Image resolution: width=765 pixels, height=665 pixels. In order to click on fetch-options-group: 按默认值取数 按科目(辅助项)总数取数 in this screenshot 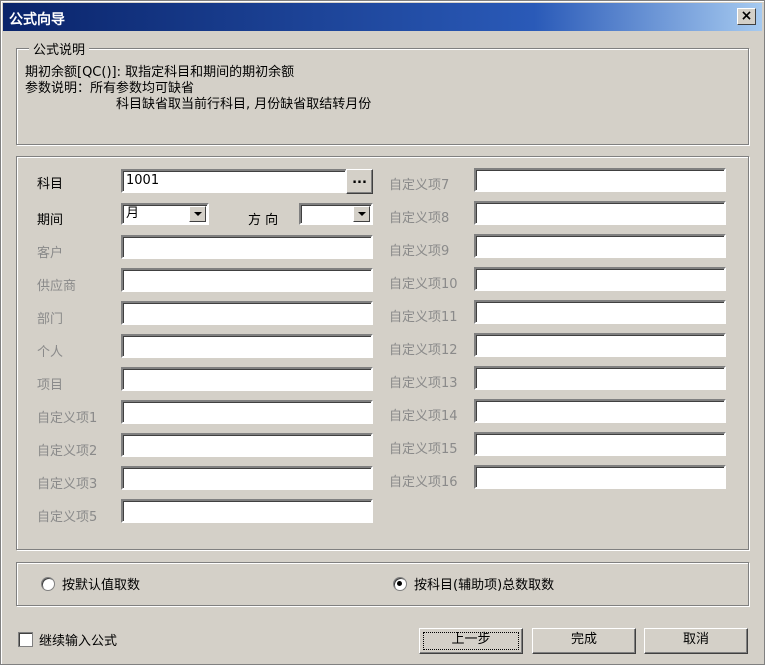, I will do `click(382, 584)`.